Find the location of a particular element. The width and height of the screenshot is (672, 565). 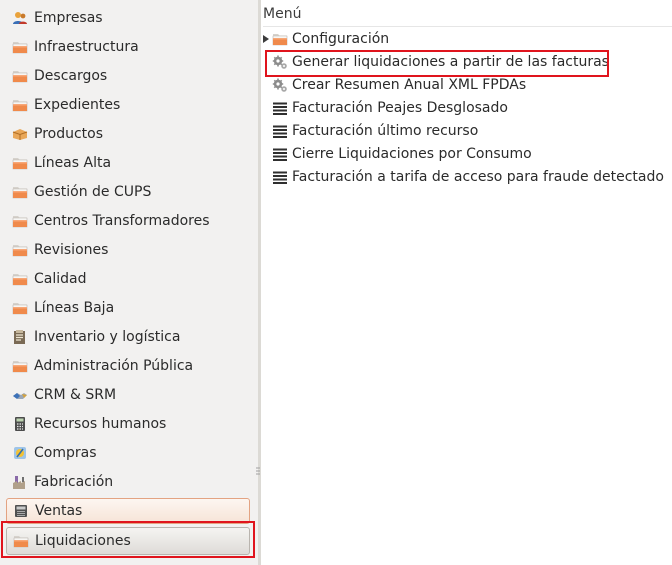

purchases-icon is located at coordinates (20, 453).